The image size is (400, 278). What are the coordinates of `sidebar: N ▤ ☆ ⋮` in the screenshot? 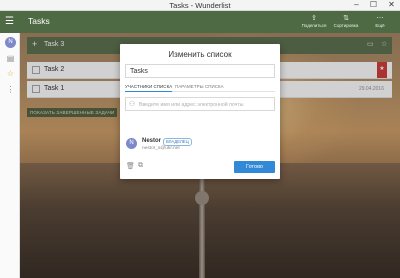 It's located at (10, 155).